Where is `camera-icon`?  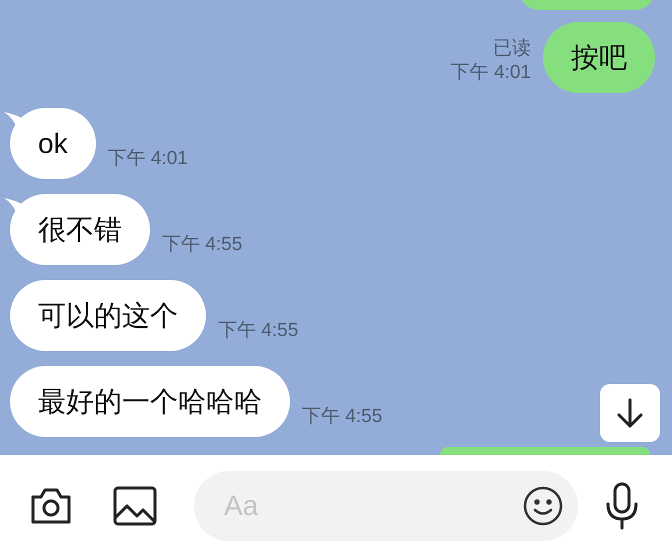
camera-icon is located at coordinates (51, 506).